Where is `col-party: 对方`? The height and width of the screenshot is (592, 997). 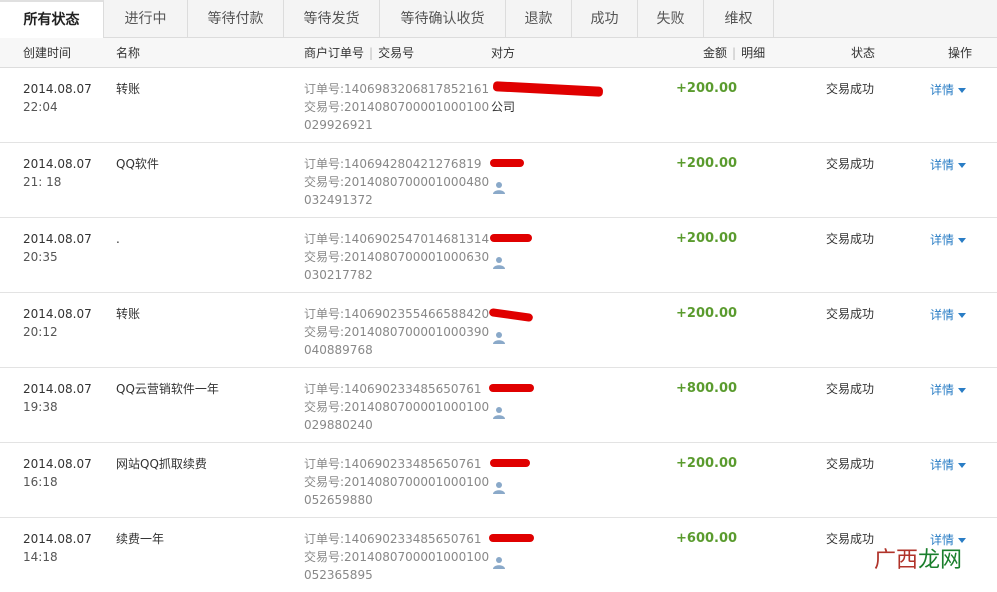 col-party: 对方 is located at coordinates (503, 53).